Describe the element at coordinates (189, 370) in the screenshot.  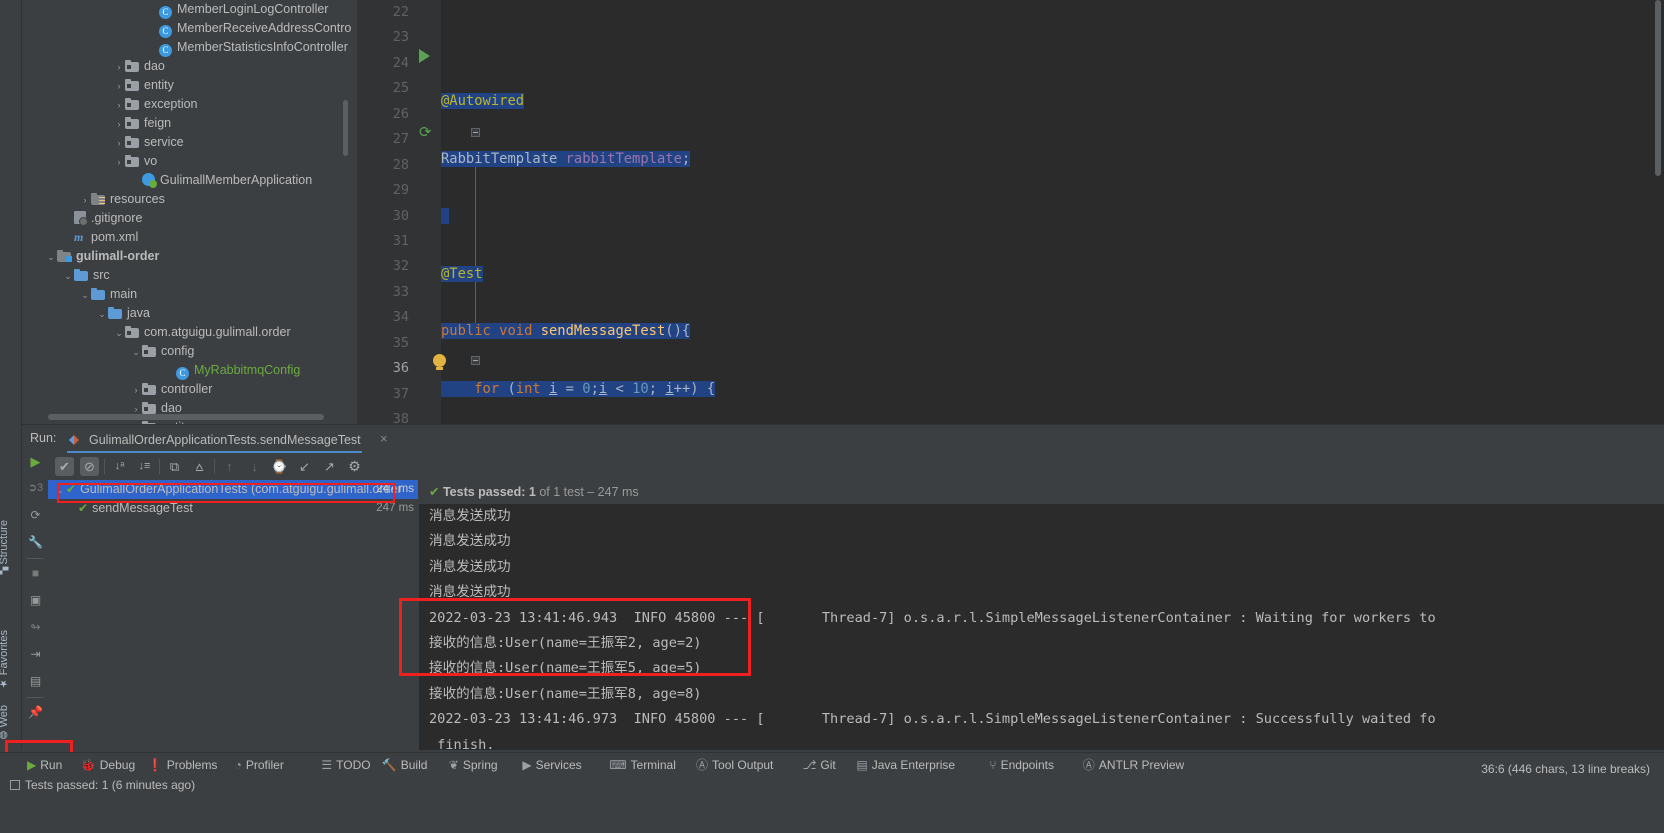
I see `tree-row: ›C MyRabbitmqConfig` at that location.